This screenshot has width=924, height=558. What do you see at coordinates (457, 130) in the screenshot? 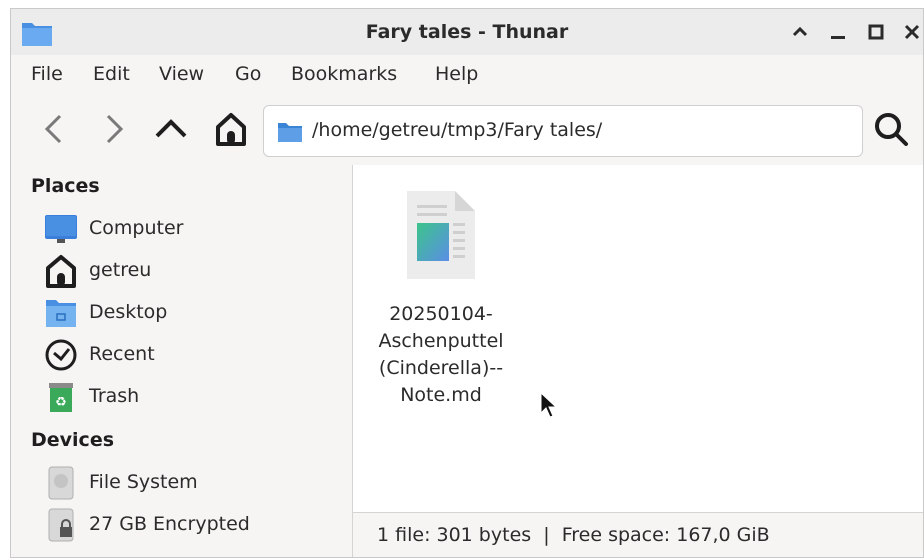
I see `location-path: /home/getreu/tmp3/Fary tales/` at bounding box center [457, 130].